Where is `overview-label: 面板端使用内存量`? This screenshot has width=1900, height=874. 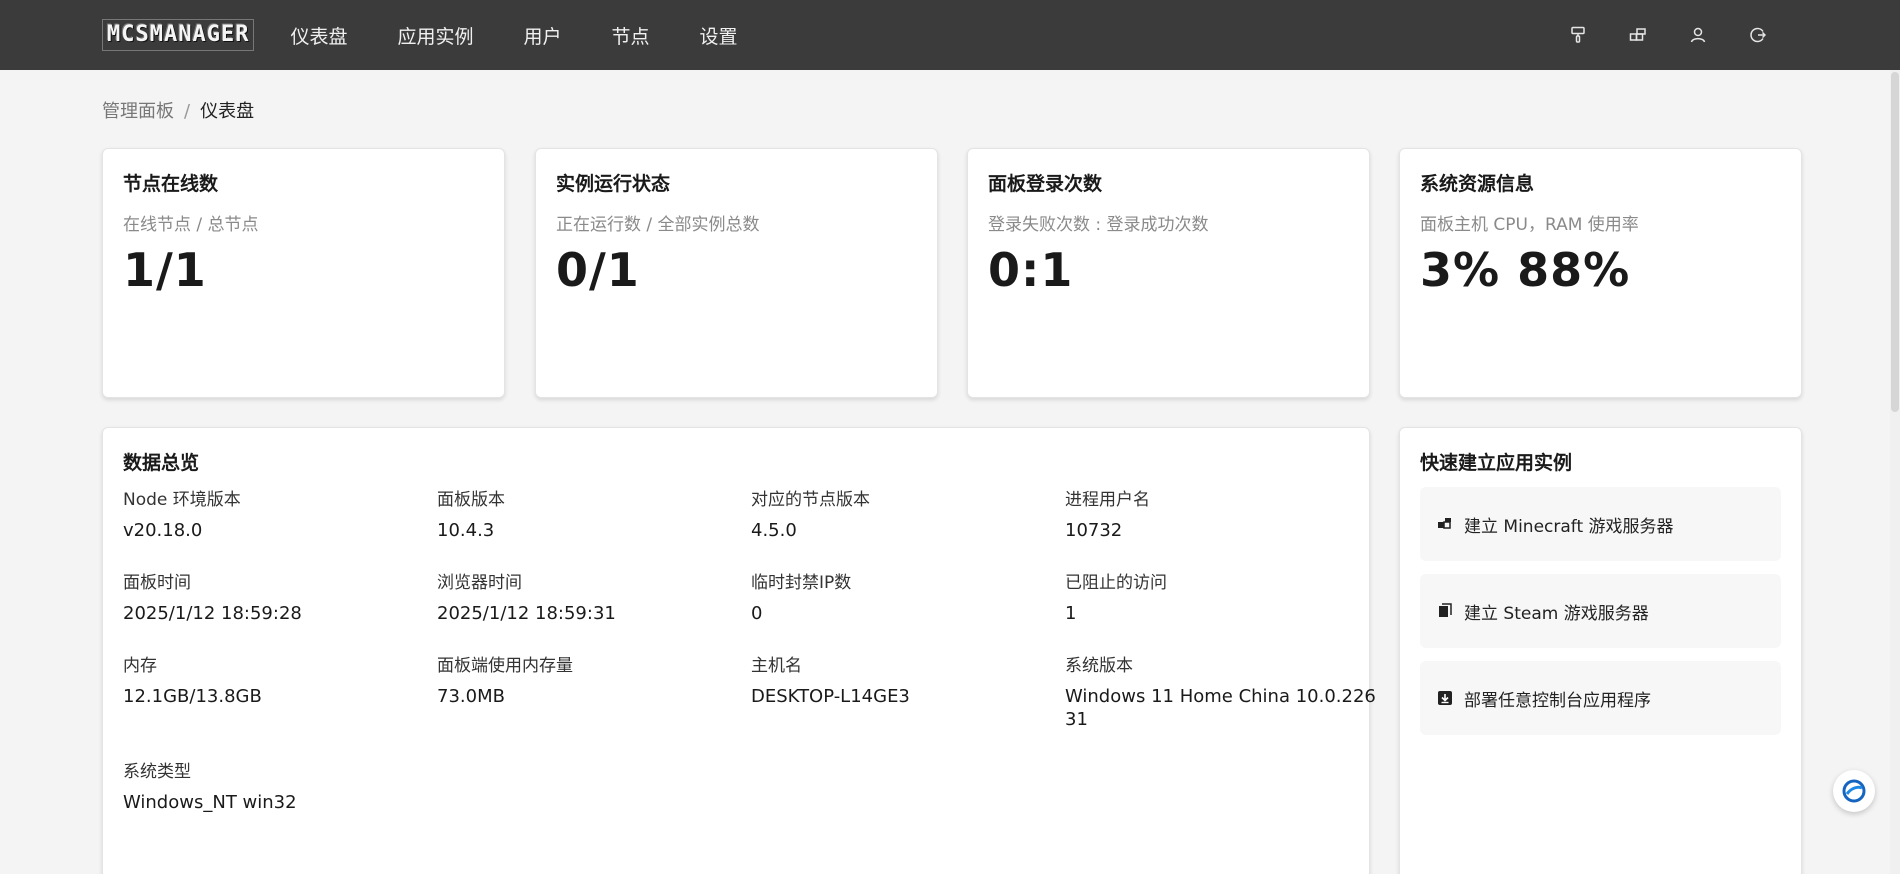 overview-label: 面板端使用内存量 is located at coordinates (505, 666).